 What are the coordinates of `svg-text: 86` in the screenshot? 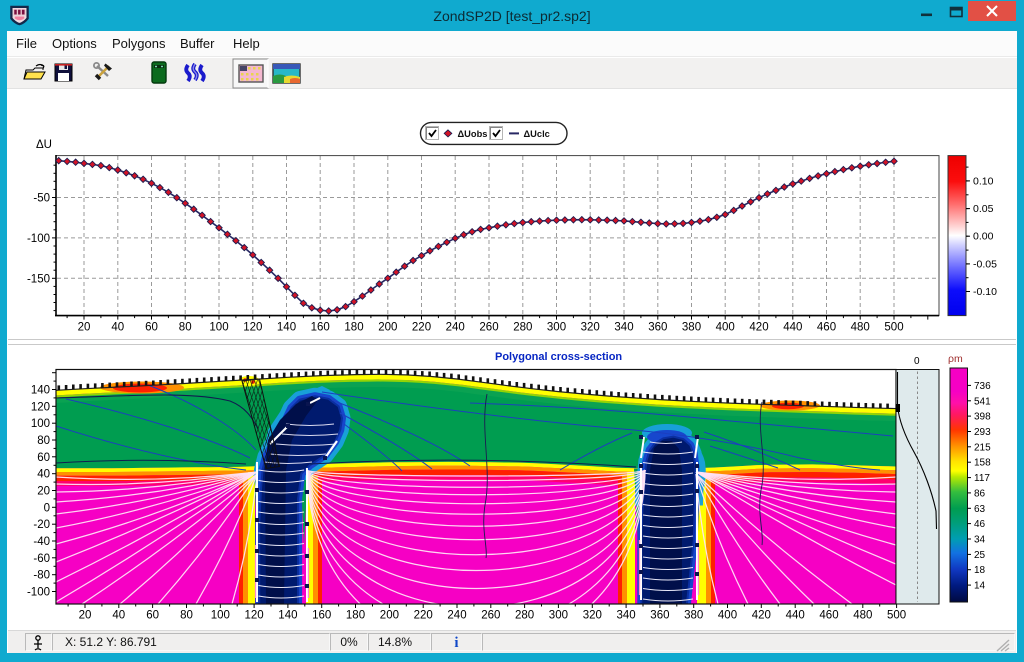 It's located at (980, 493).